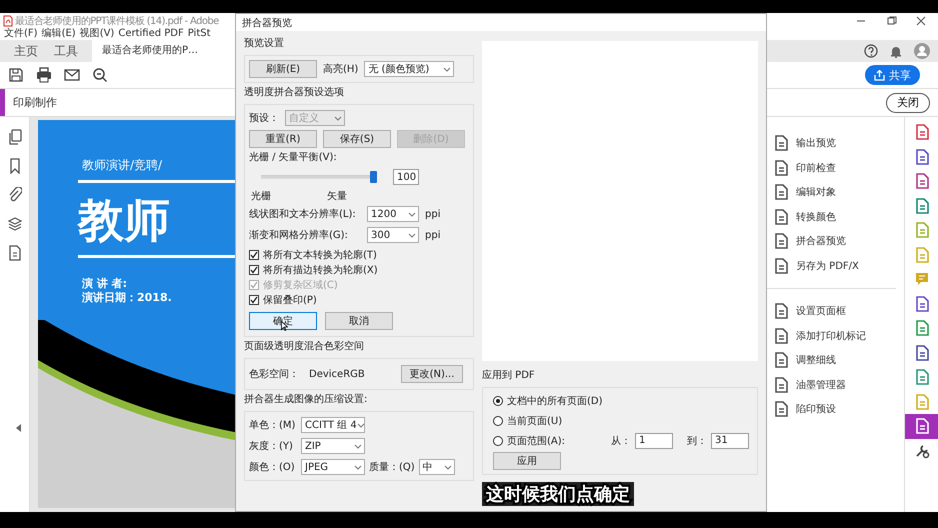 Image resolution: width=938 pixels, height=528 pixels. What do you see at coordinates (283, 139) in the screenshot?
I see `dialog-button: 重置(R)` at bounding box center [283, 139].